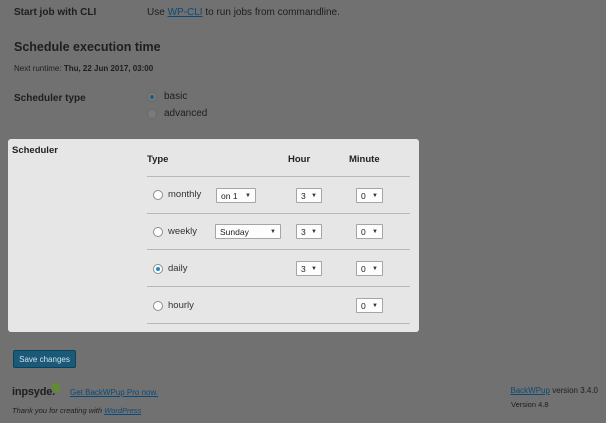  I want to click on column-header-minute: Minute, so click(364, 159).